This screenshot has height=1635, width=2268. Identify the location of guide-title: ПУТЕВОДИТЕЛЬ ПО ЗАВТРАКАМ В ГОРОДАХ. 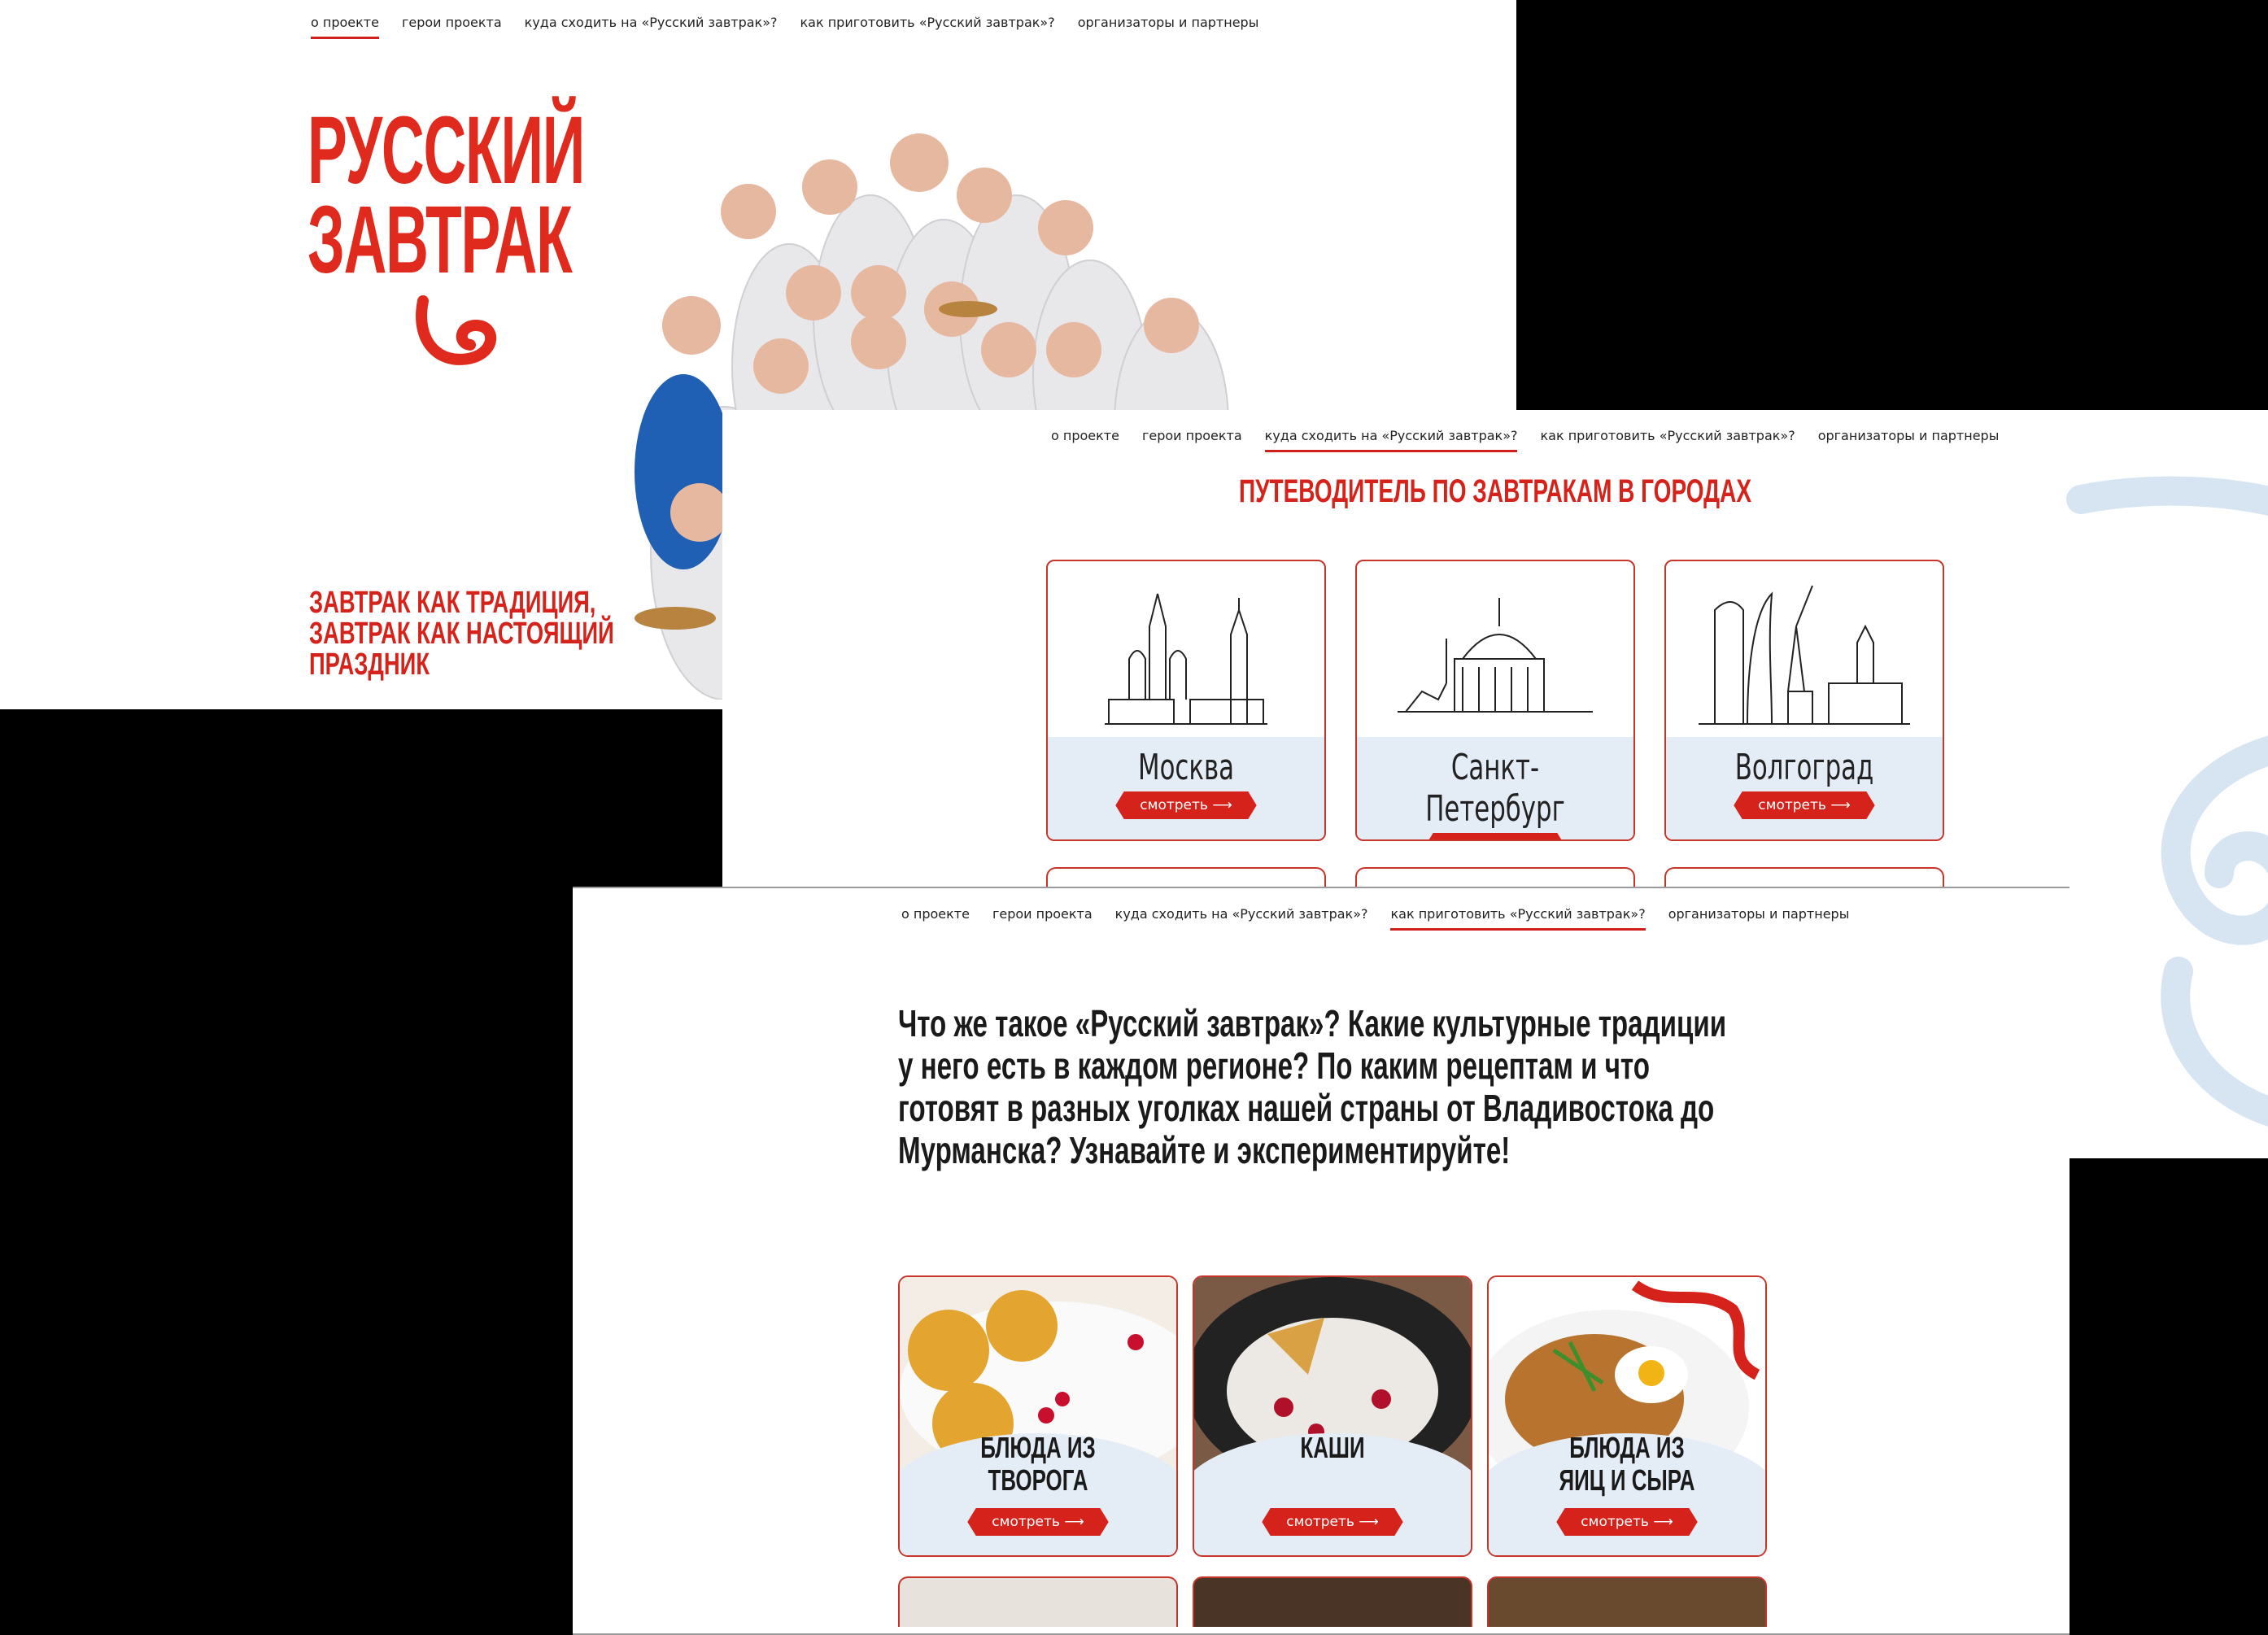
(1495, 491).